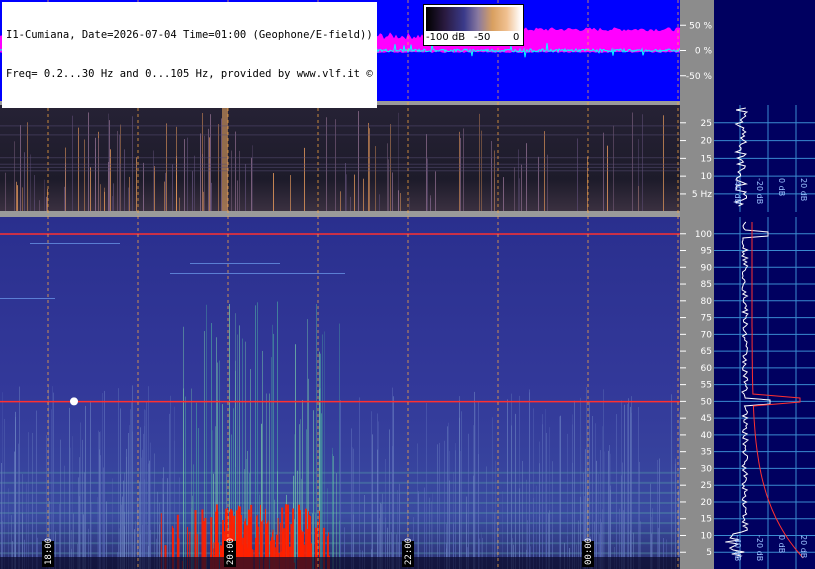  I want to click on powerline-50hz, so click(340, 401).